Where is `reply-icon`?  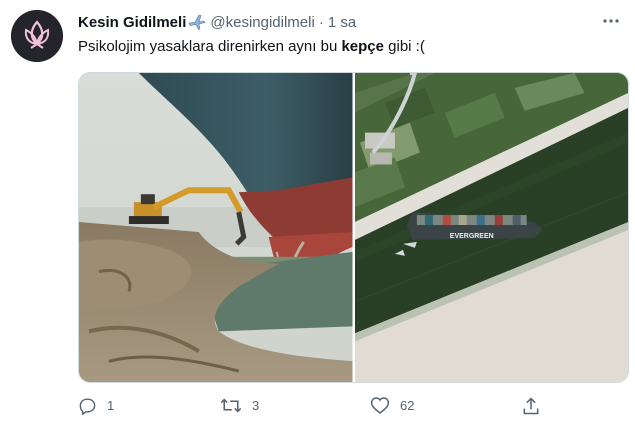 reply-icon is located at coordinates (87, 406).